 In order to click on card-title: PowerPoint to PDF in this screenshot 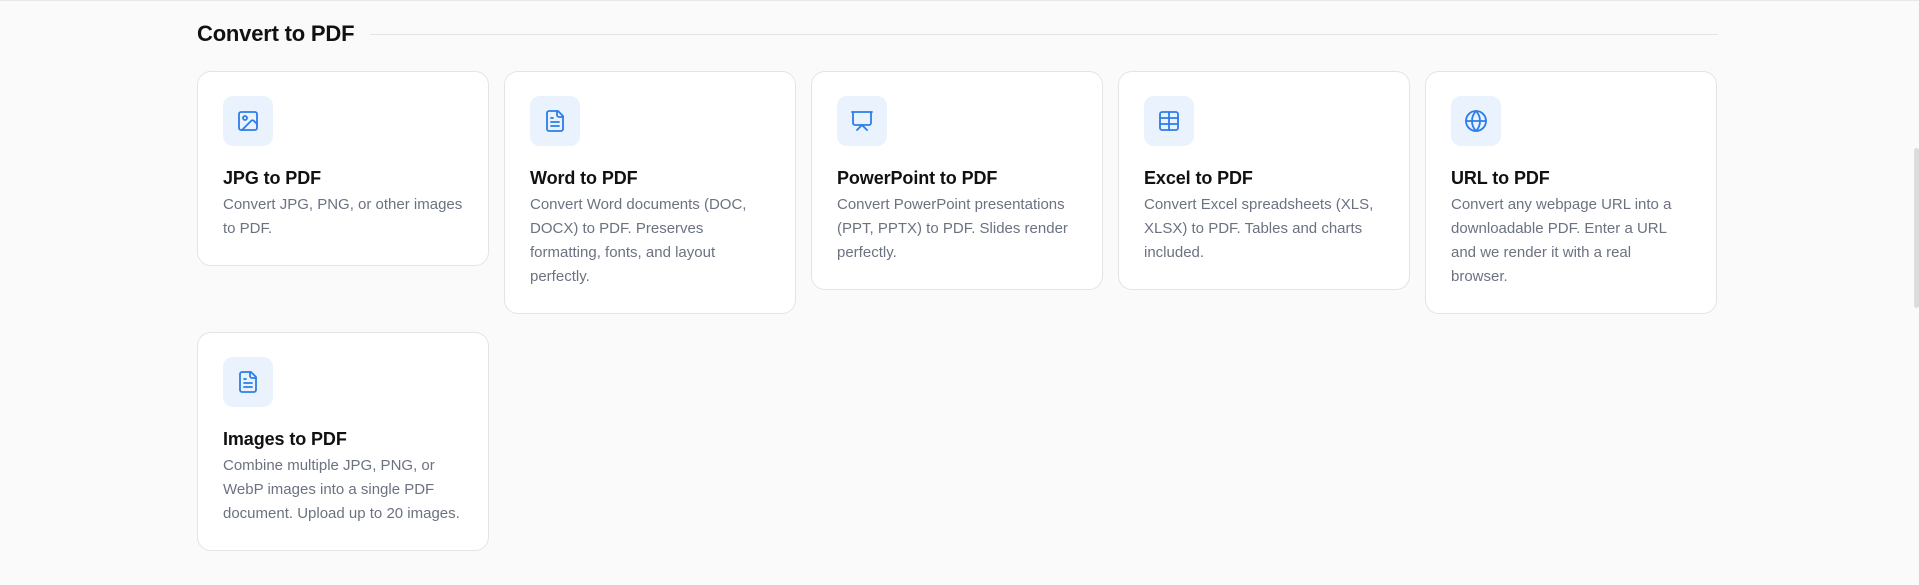, I will do `click(917, 178)`.